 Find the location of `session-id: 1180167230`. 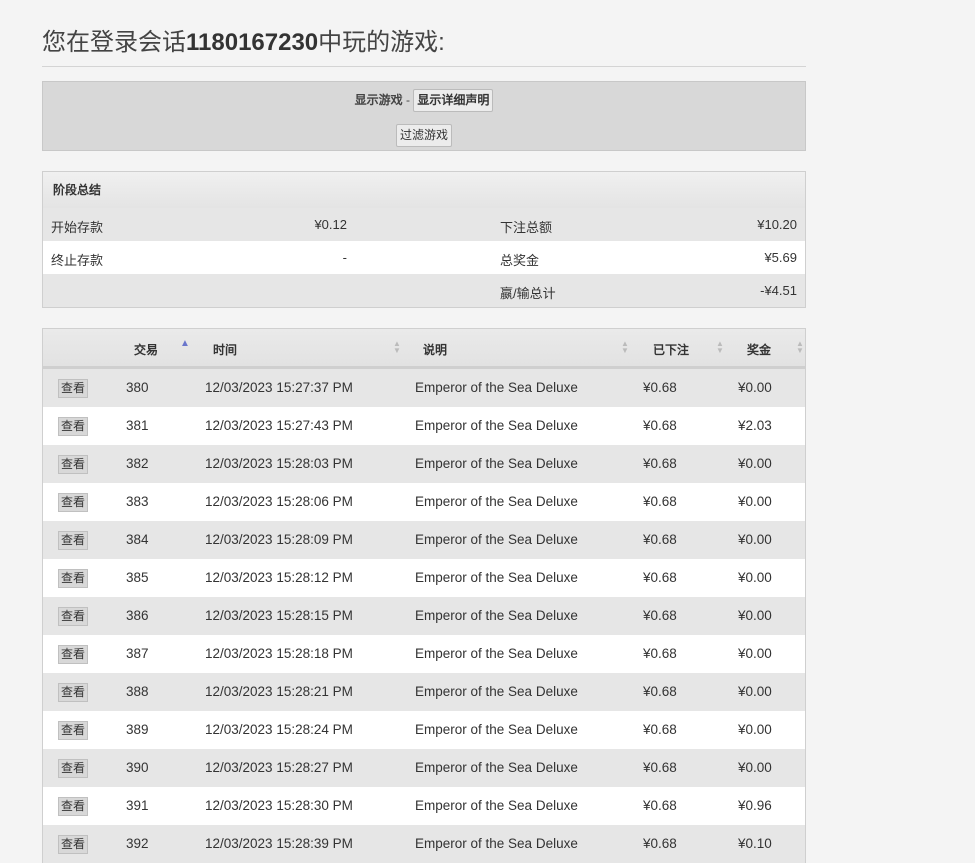

session-id: 1180167230 is located at coordinates (252, 42).